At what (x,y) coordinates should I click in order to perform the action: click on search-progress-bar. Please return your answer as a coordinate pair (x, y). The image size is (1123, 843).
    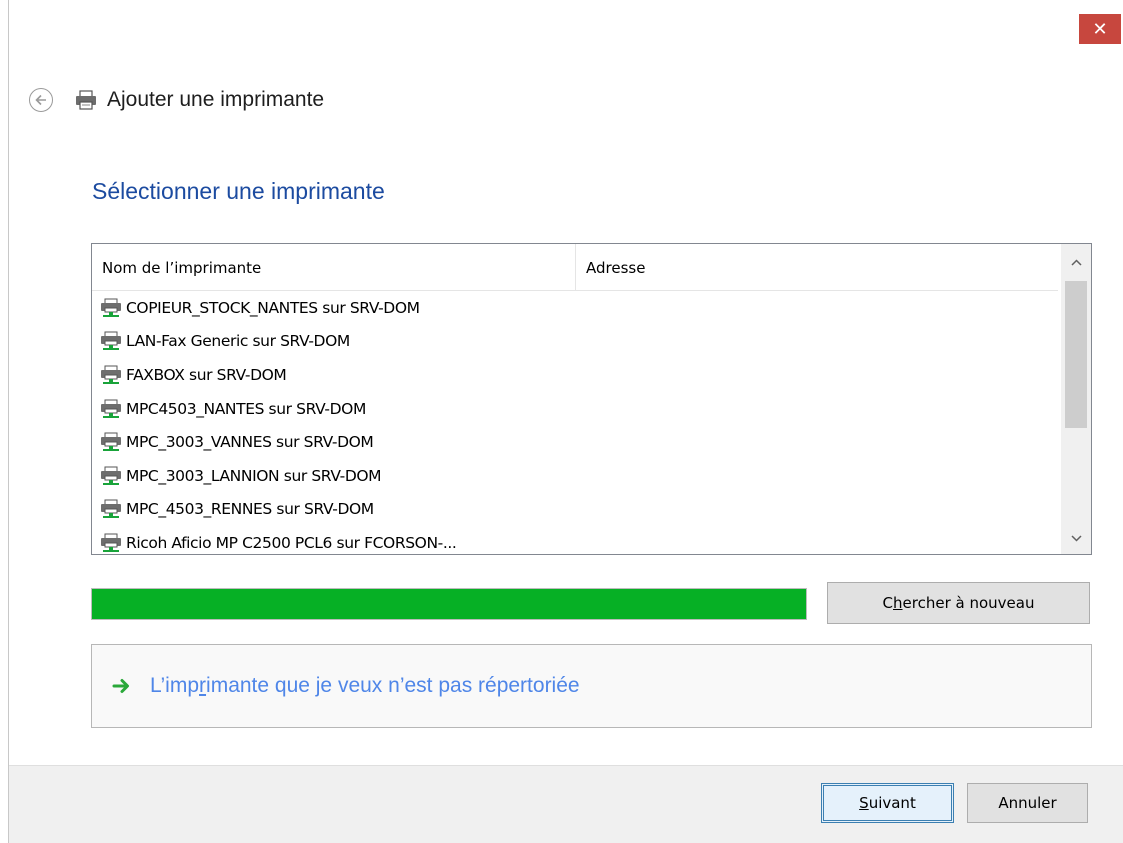
    Looking at the image, I should click on (449, 604).